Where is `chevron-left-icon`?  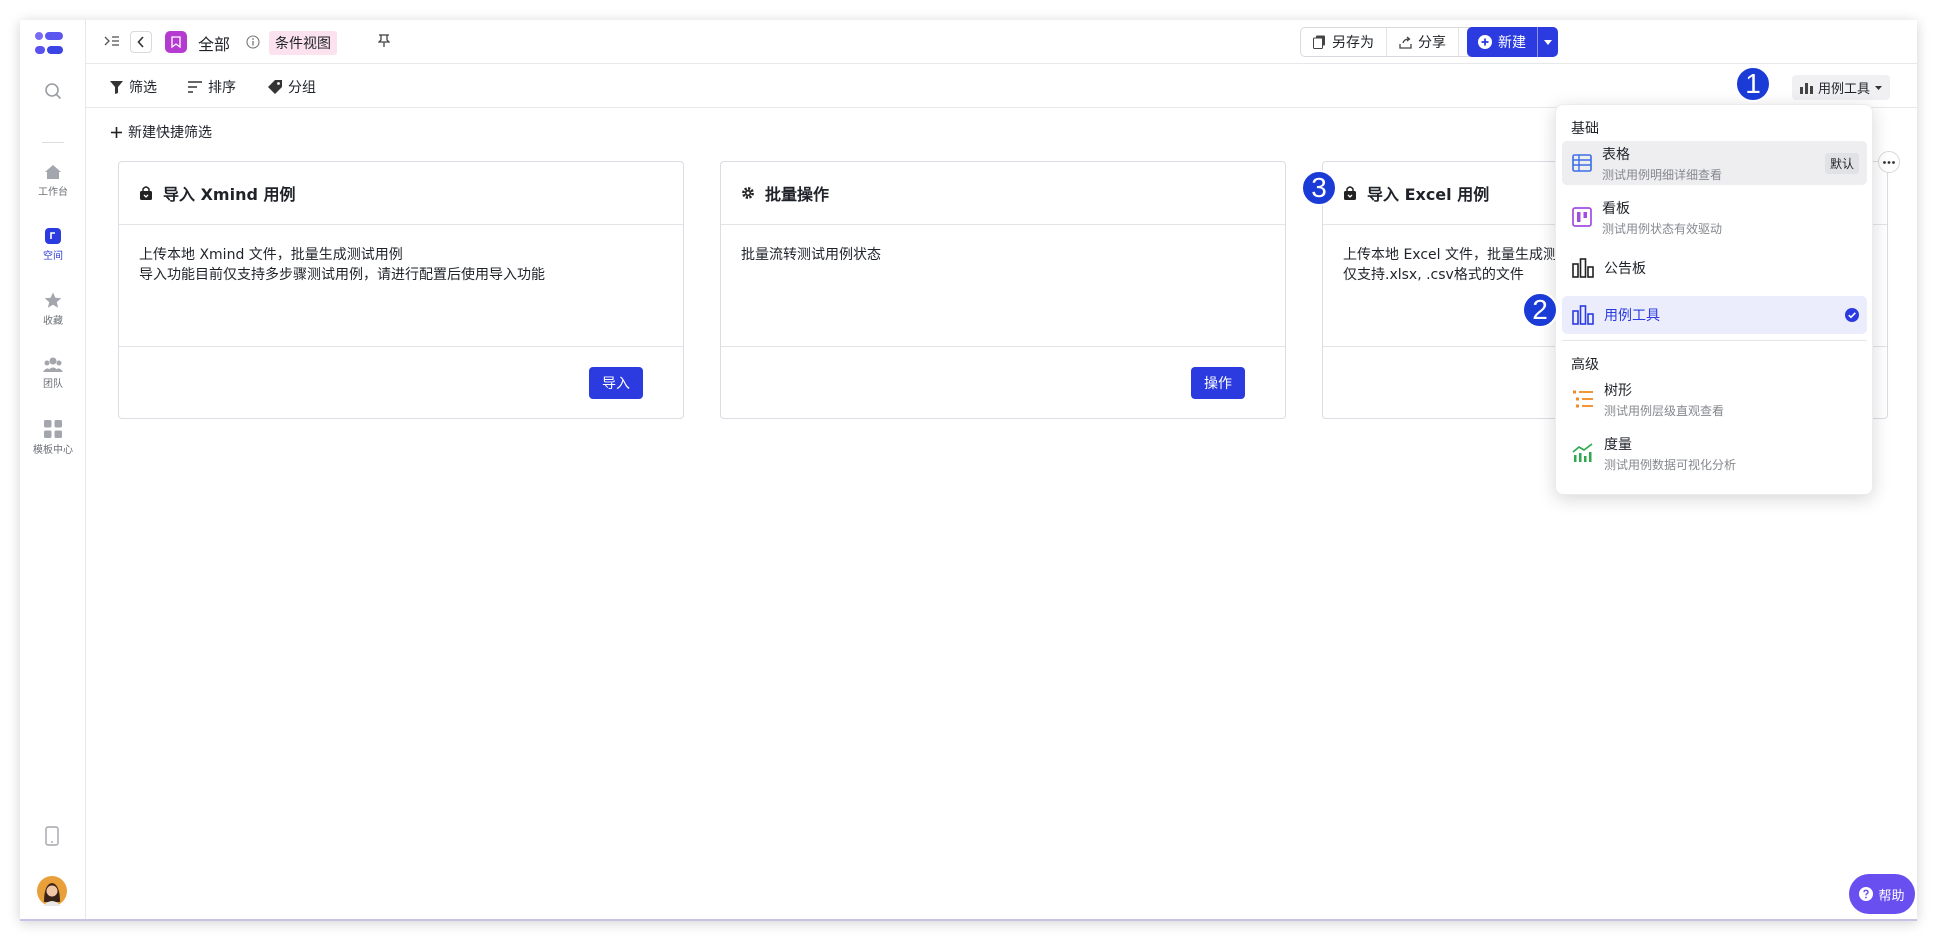 chevron-left-icon is located at coordinates (140, 42).